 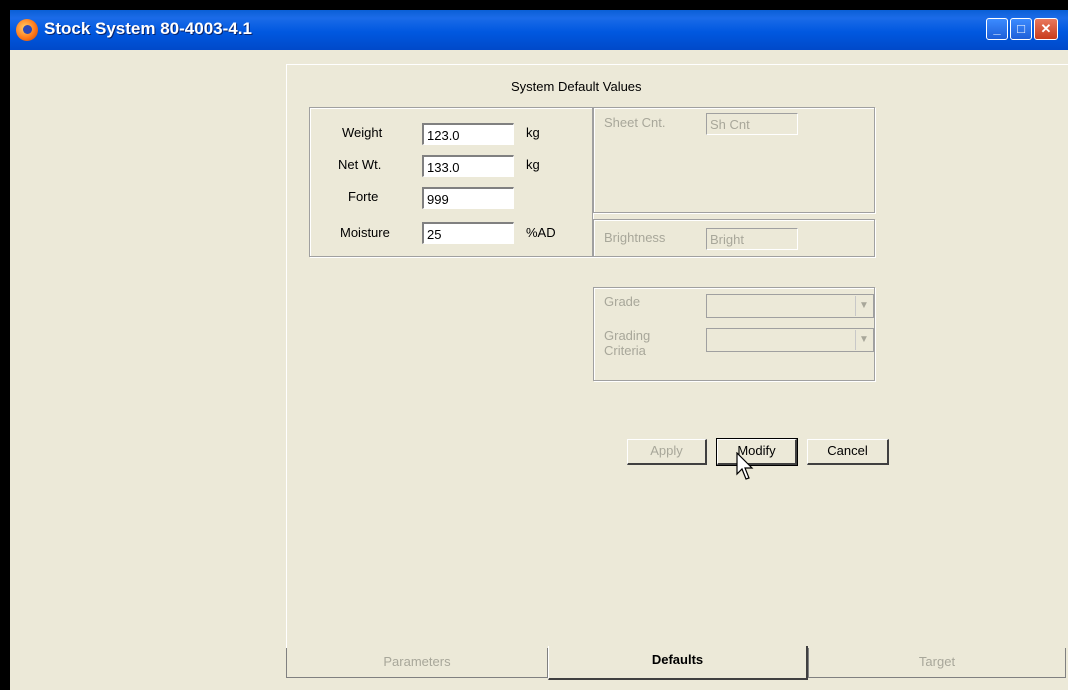 What do you see at coordinates (533, 164) in the screenshot?
I see `net-wt-unit: kg` at bounding box center [533, 164].